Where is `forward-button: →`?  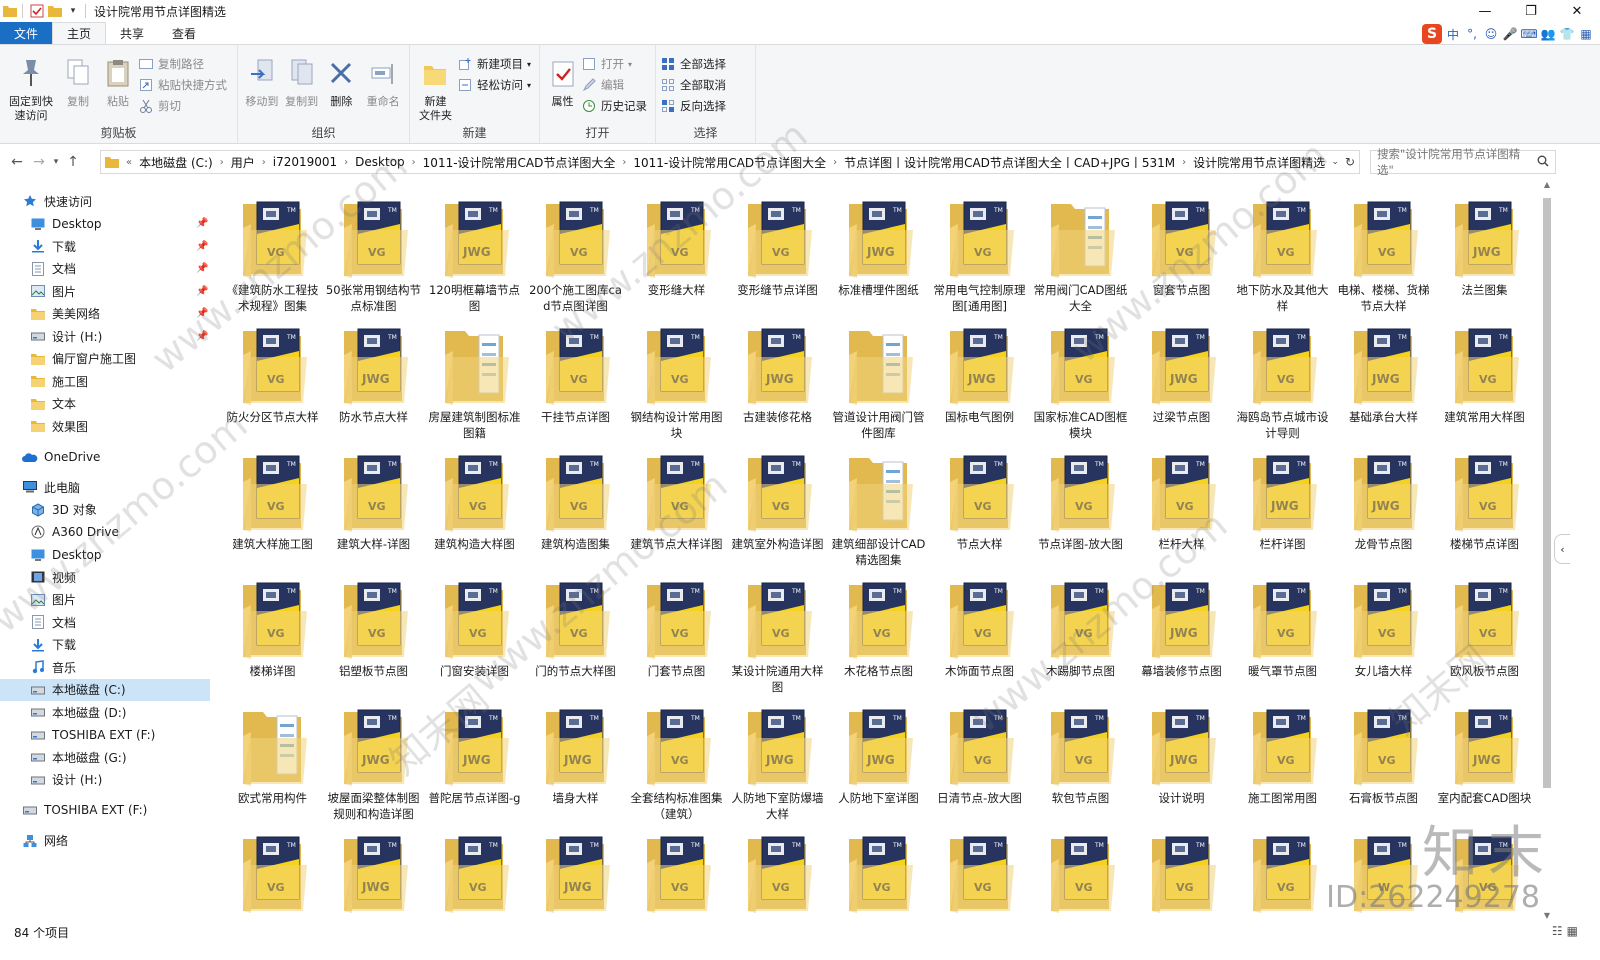
forward-button: → is located at coordinates (39, 162).